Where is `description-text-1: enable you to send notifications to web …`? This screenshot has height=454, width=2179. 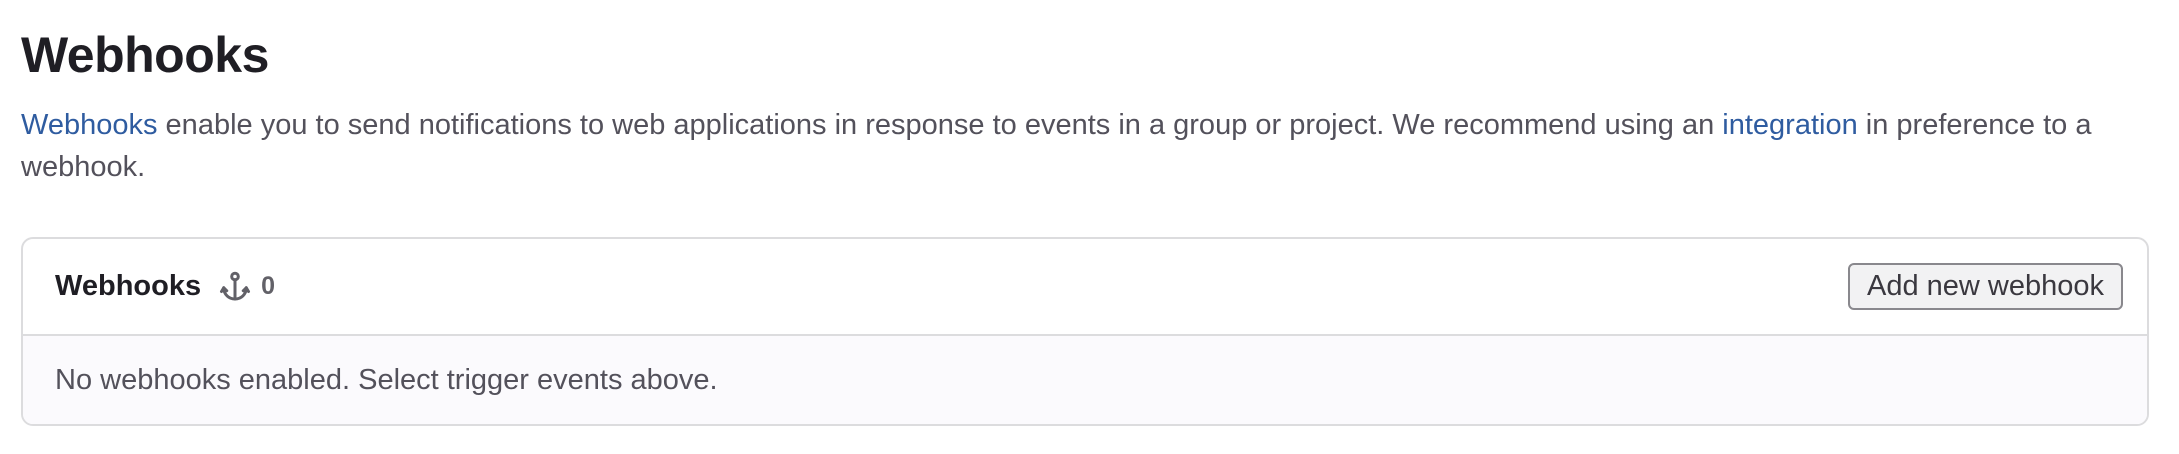
description-text-1: enable you to send notifications to web … is located at coordinates (940, 125).